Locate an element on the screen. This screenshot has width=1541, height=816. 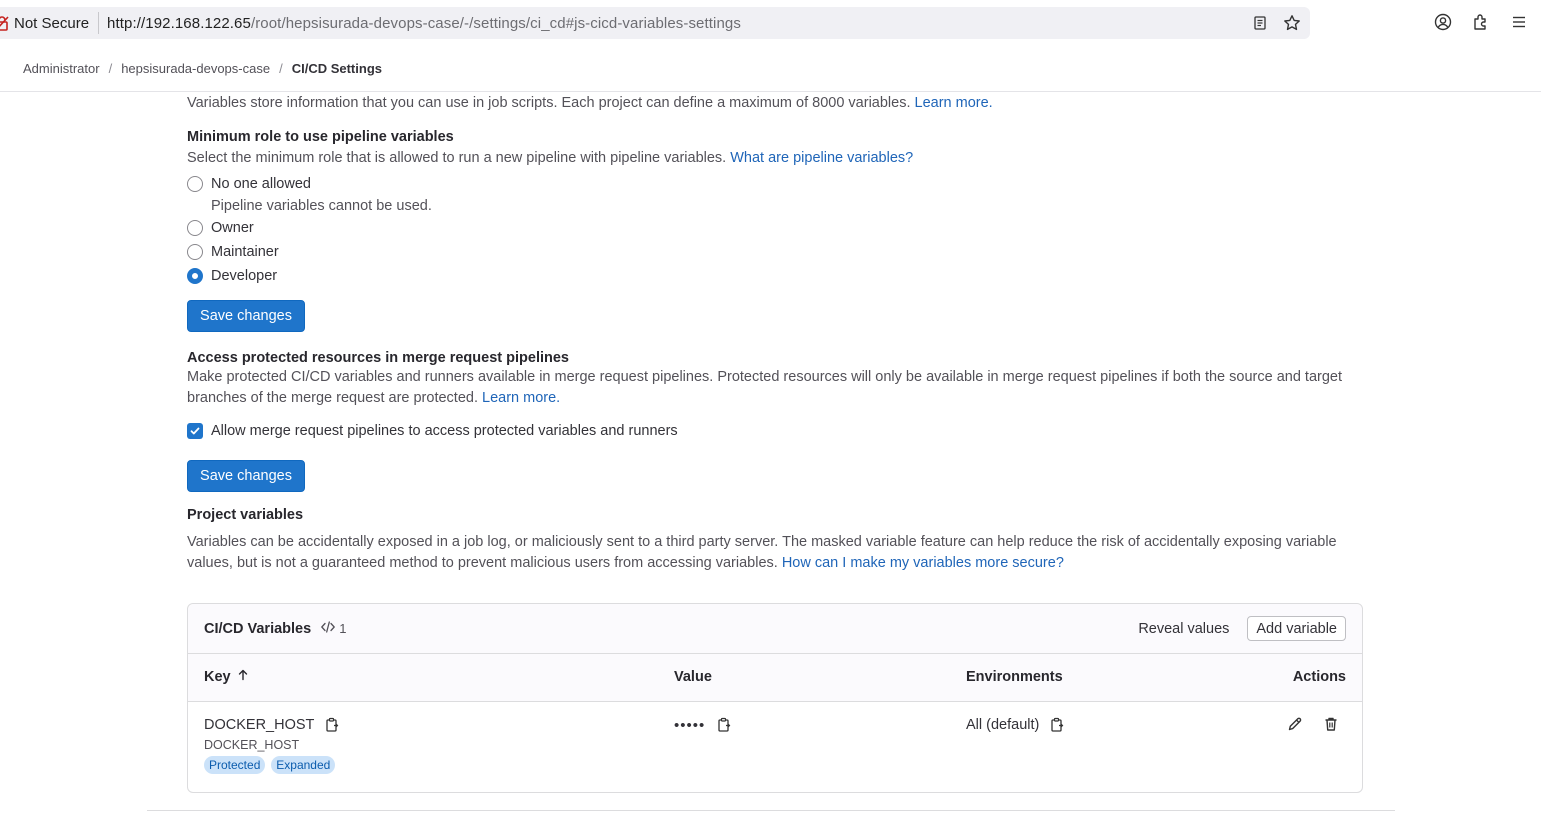
environment-scope: All (default) is located at coordinates (1003, 725).